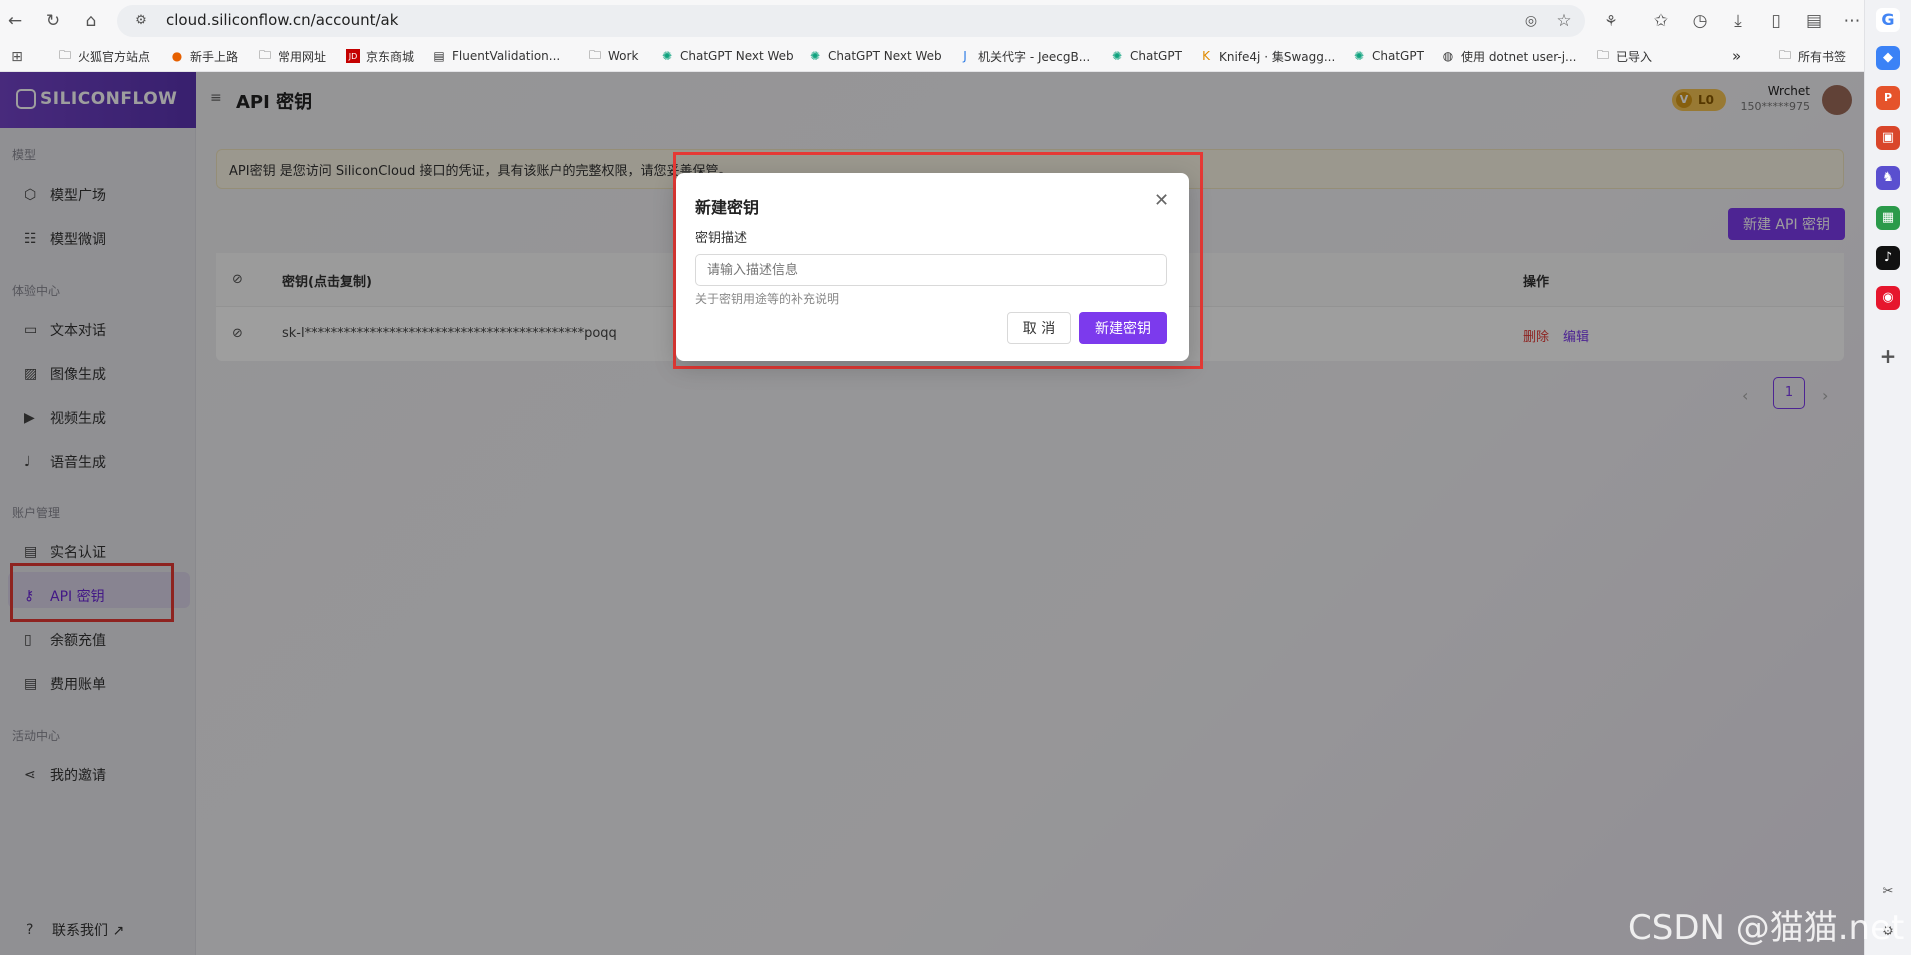 The height and width of the screenshot is (955, 1911). What do you see at coordinates (727, 207) in the screenshot?
I see `dialog-title: 新建密钥` at bounding box center [727, 207].